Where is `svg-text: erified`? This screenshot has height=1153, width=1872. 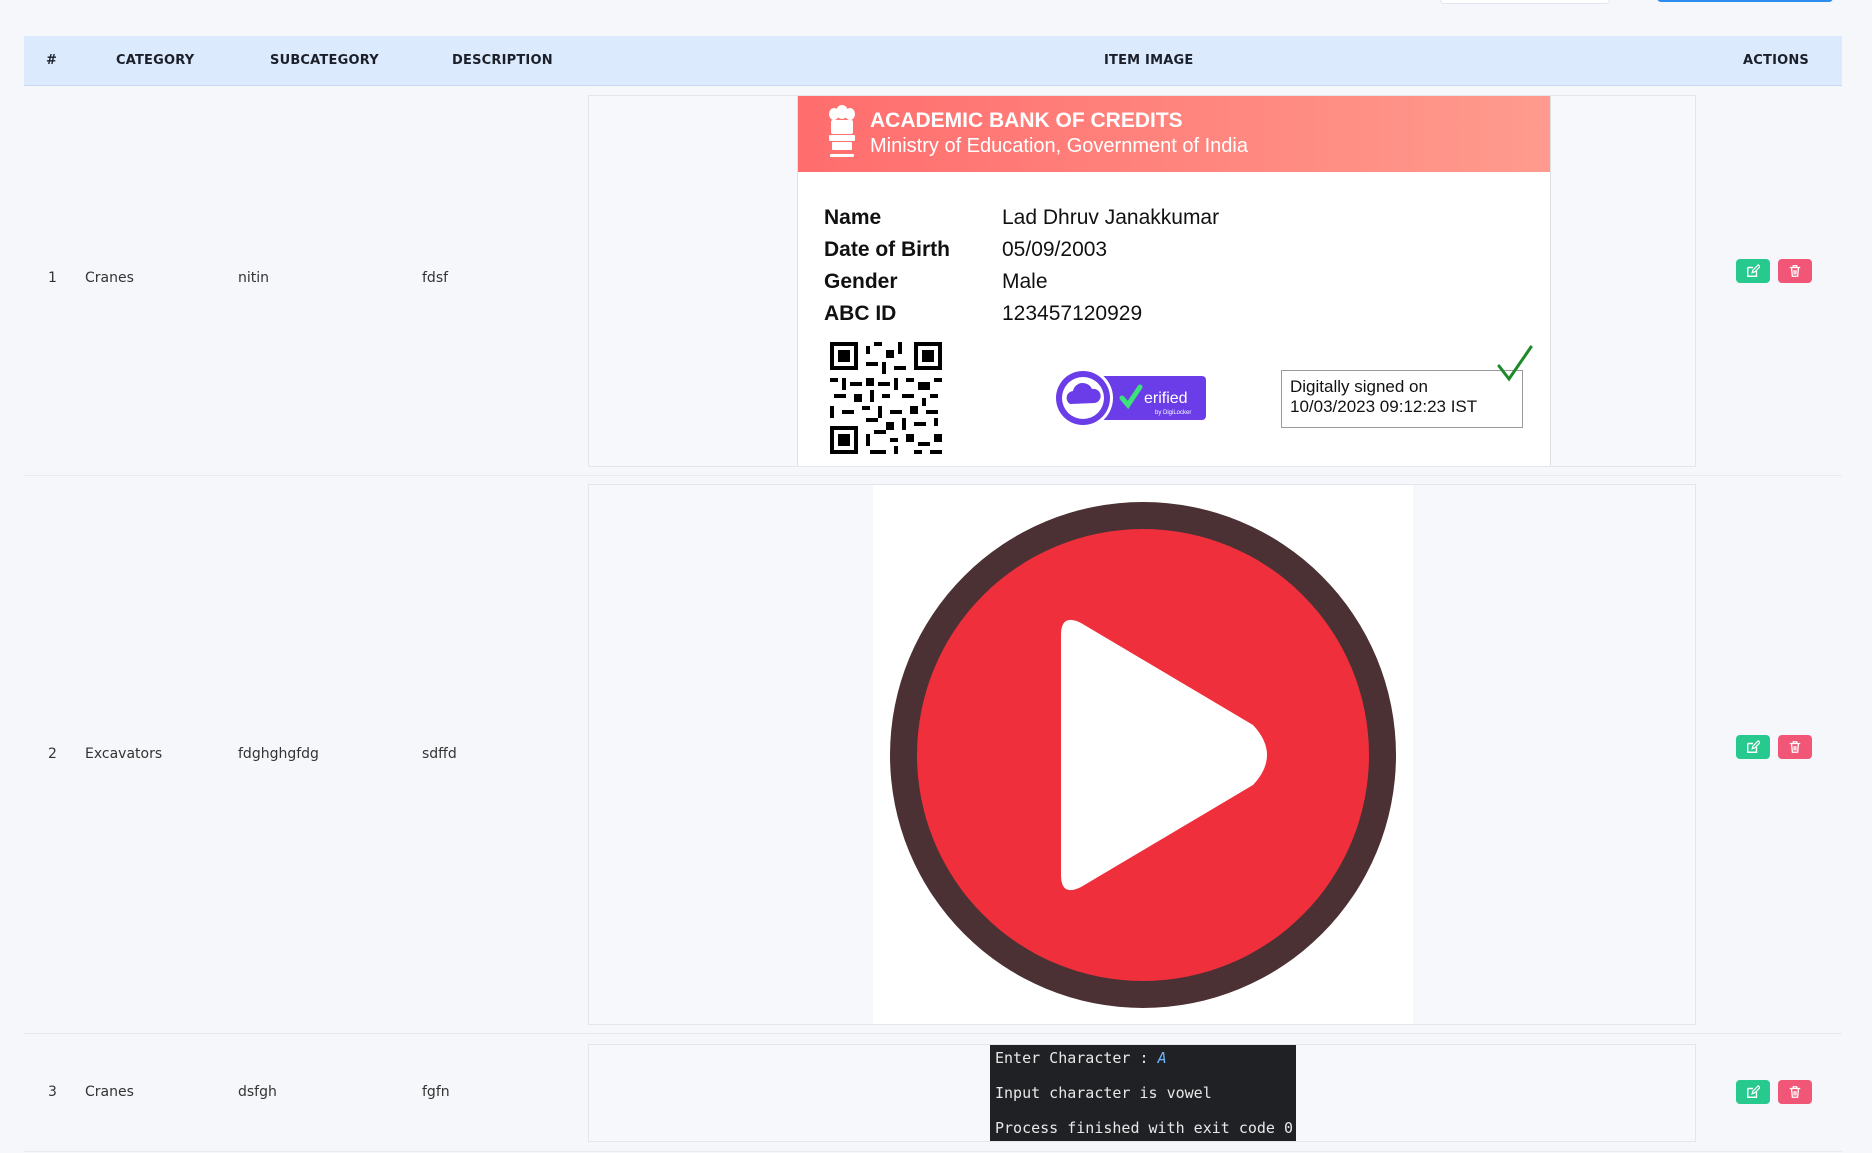 svg-text: erified is located at coordinates (1166, 398).